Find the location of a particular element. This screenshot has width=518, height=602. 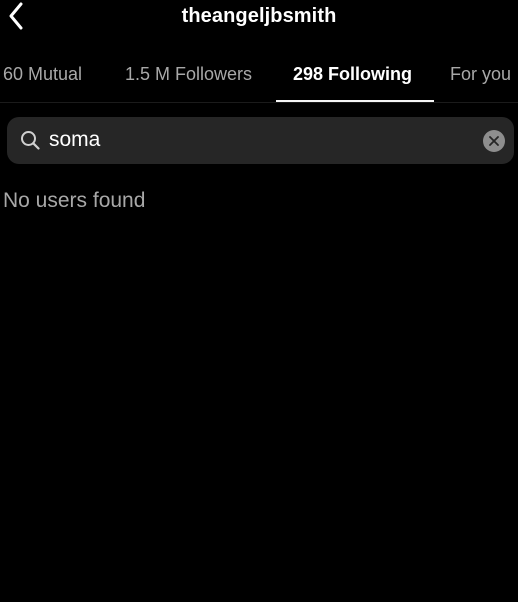

search-icon is located at coordinates (30, 140).